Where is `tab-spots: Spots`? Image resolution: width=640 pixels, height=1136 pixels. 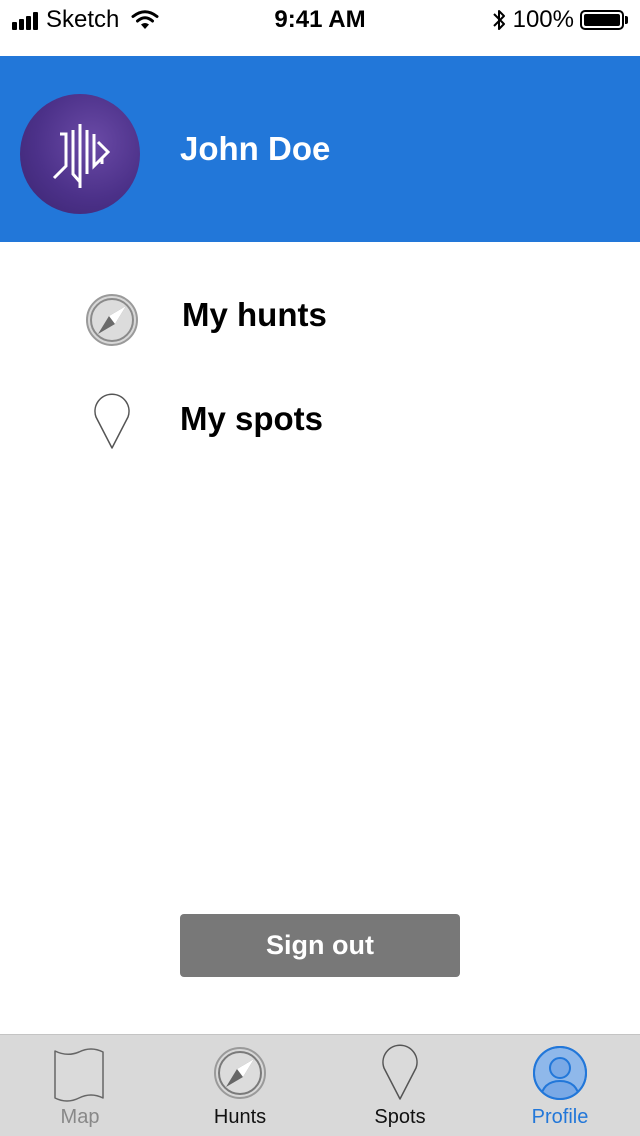
tab-spots: Spots is located at coordinates (400, 1085).